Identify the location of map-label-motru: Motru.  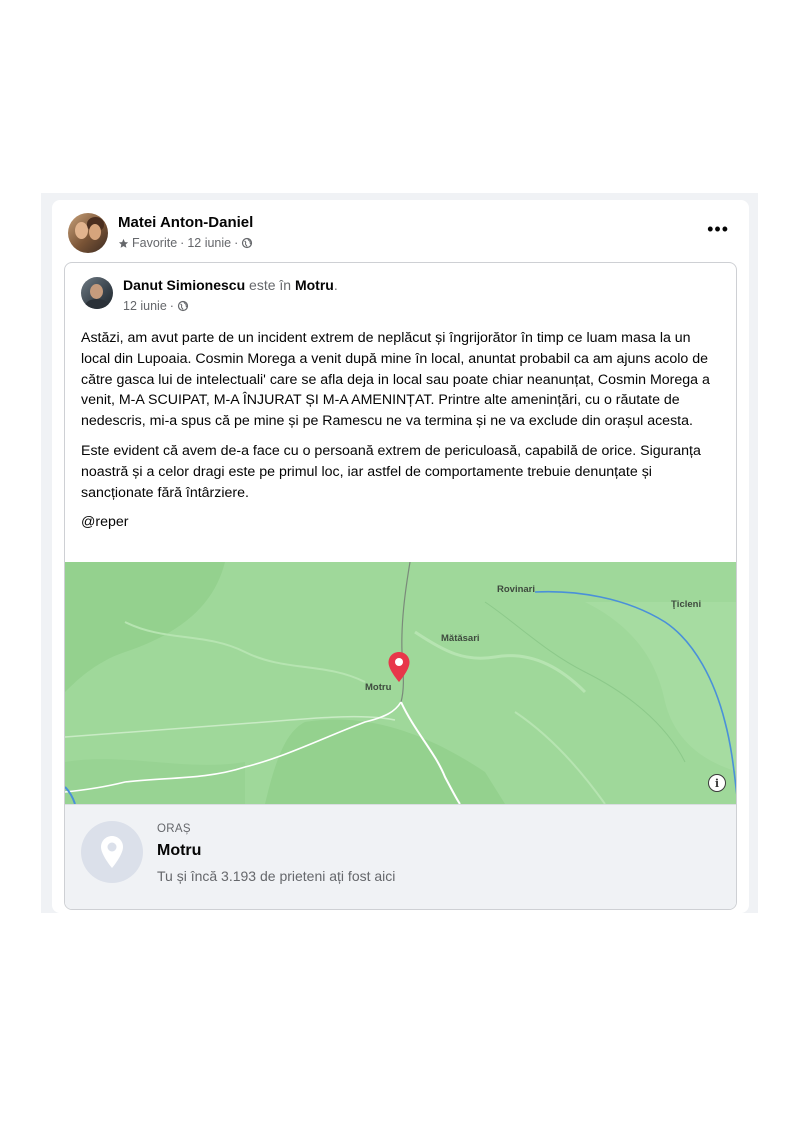
(378, 687).